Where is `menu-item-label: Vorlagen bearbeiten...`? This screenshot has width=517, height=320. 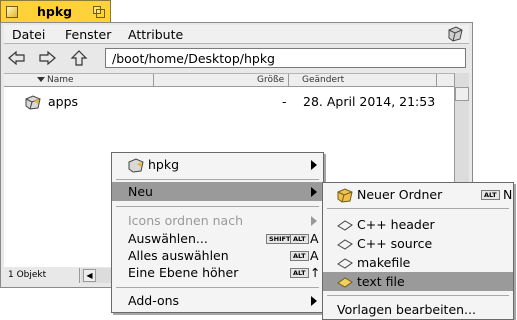
menu-item-label: Vorlagen bearbeiten... is located at coordinates (406, 309).